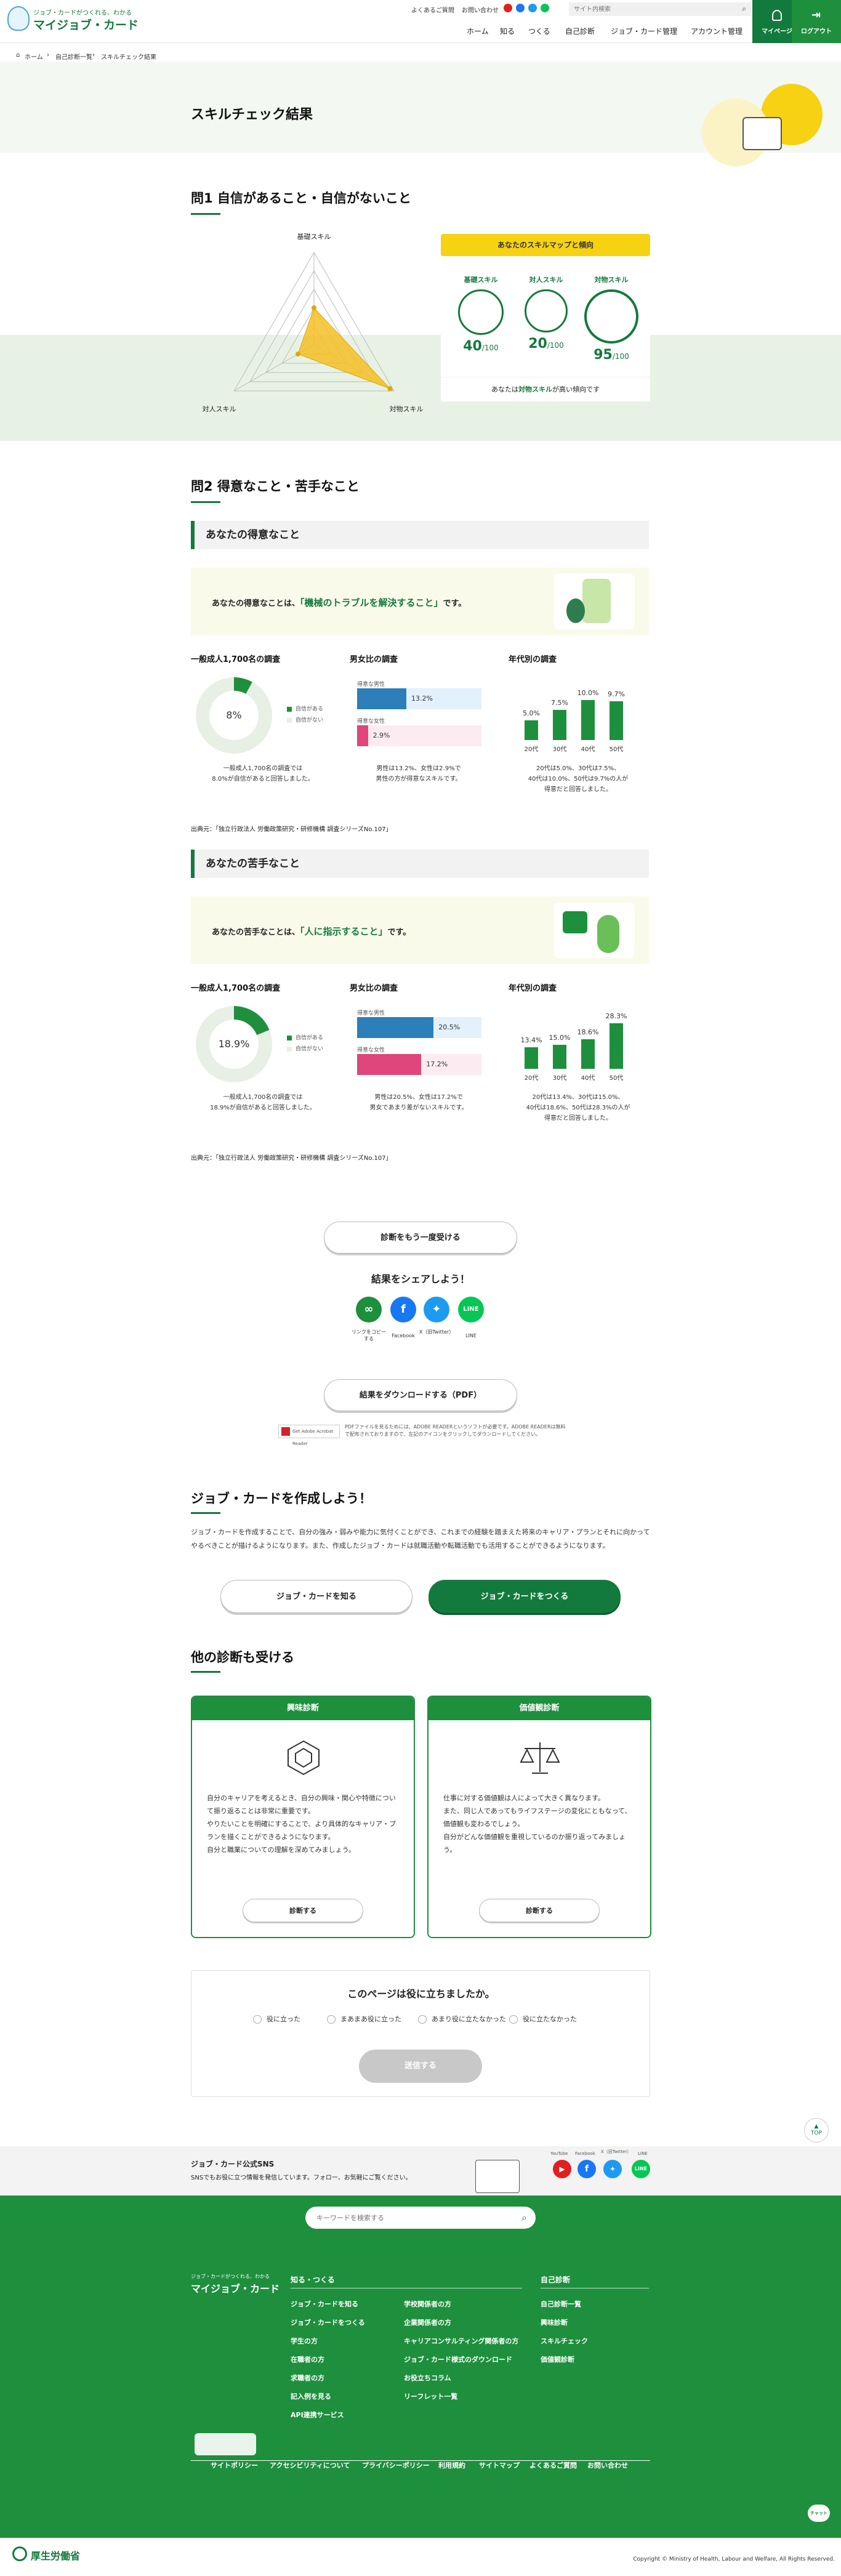  I want to click on footer-link: 学校関係者の方, so click(427, 2304).